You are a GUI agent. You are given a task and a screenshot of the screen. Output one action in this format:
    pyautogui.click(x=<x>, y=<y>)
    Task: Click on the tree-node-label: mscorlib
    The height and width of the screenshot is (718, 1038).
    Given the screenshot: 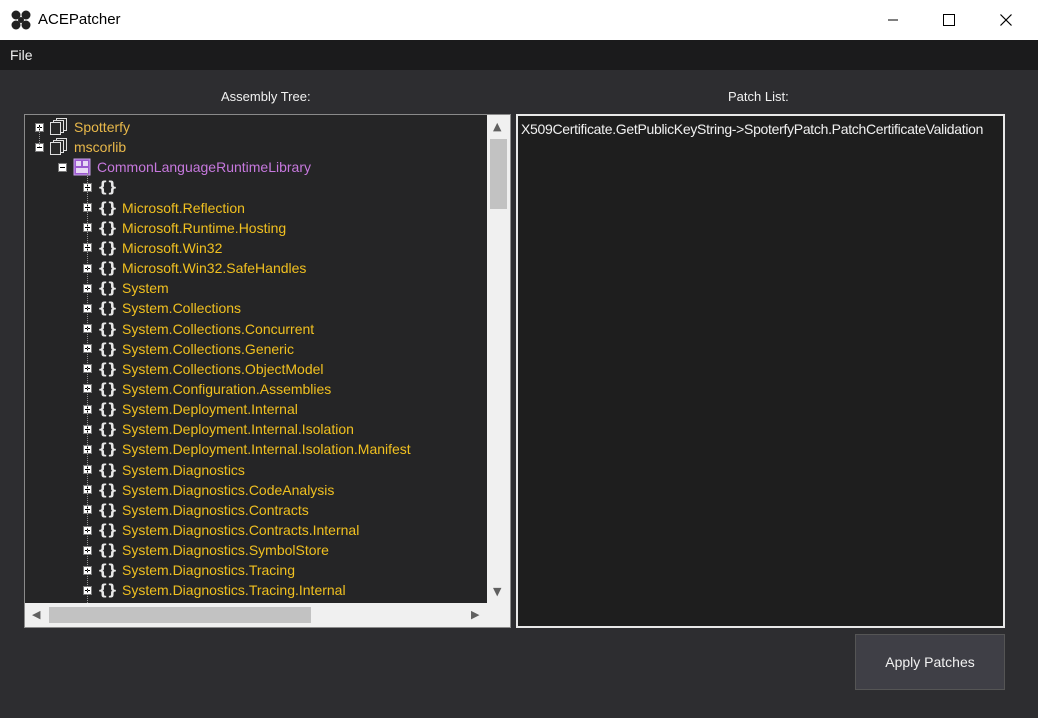 What is the action you would take?
    pyautogui.click(x=100, y=147)
    